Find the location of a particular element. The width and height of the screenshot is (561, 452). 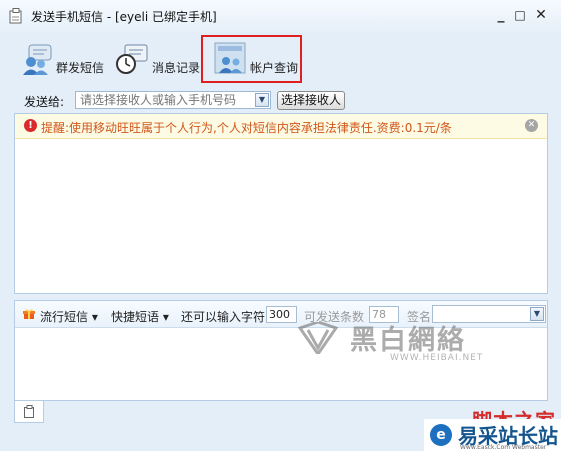

toolbar-group-sms: 群发短信 is located at coordinates (75, 62).